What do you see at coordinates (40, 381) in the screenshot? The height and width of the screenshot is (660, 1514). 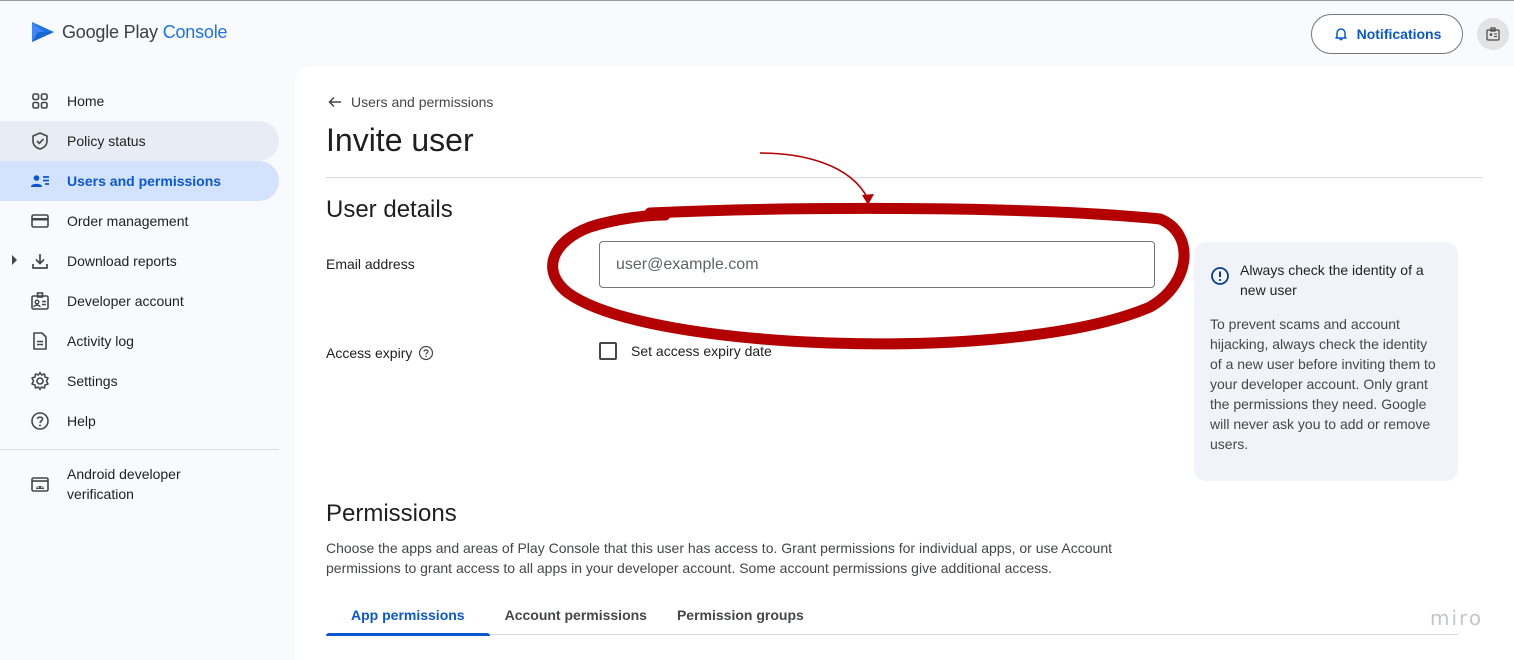 I see `gear-icon` at bounding box center [40, 381].